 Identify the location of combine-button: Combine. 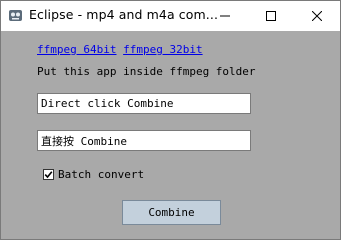
(171, 212).